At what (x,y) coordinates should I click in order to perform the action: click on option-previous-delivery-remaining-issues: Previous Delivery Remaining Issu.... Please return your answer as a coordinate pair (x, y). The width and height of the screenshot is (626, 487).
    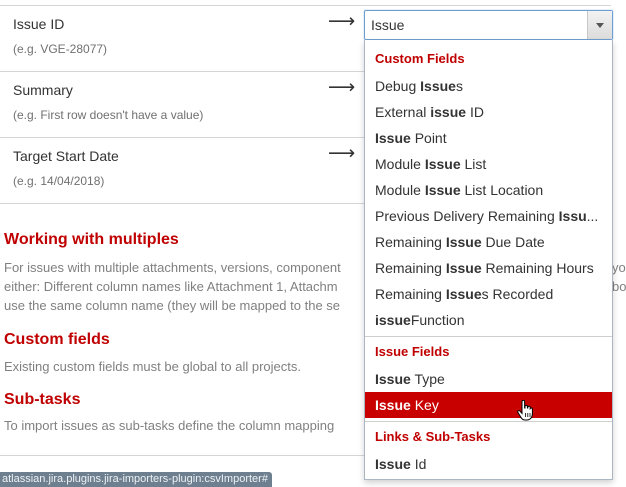
    Looking at the image, I should click on (488, 216).